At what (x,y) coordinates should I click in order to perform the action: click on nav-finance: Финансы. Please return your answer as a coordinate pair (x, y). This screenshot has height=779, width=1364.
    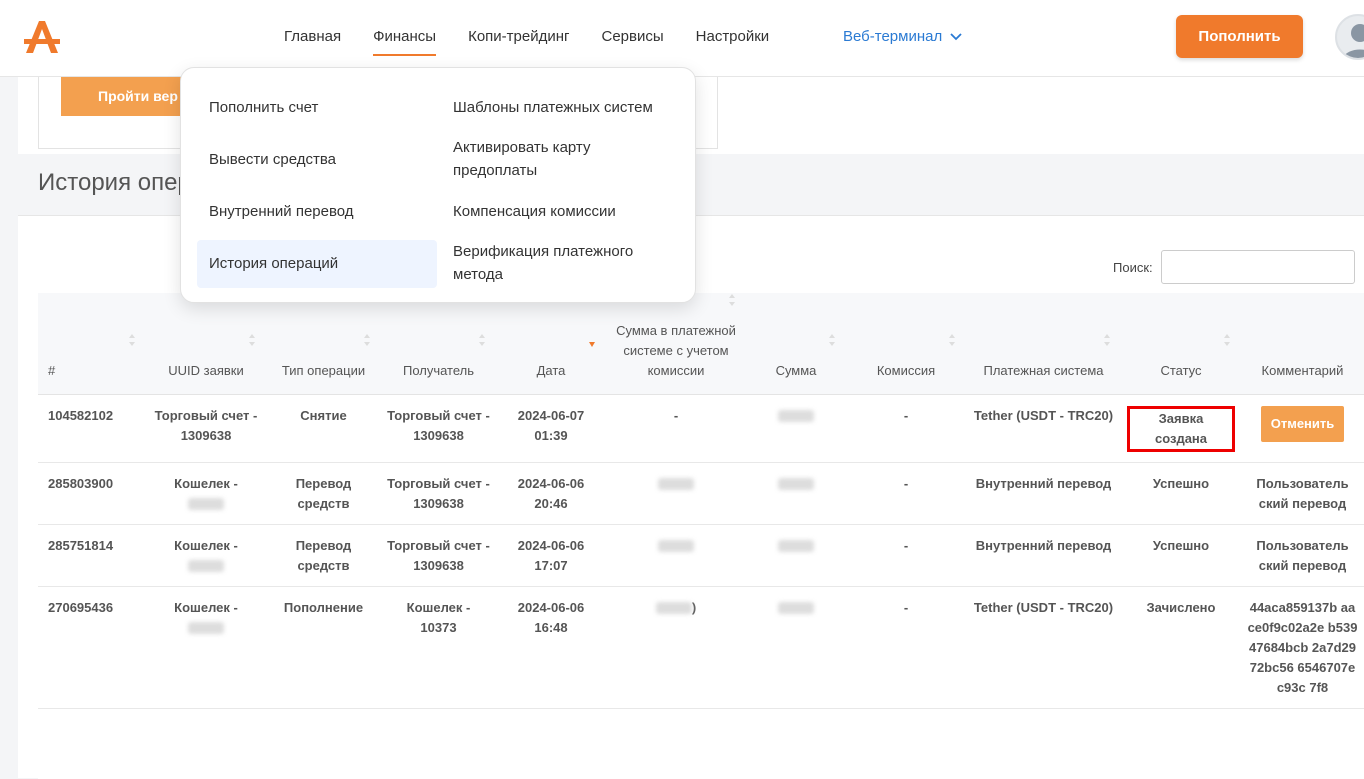
    Looking at the image, I should click on (405, 42).